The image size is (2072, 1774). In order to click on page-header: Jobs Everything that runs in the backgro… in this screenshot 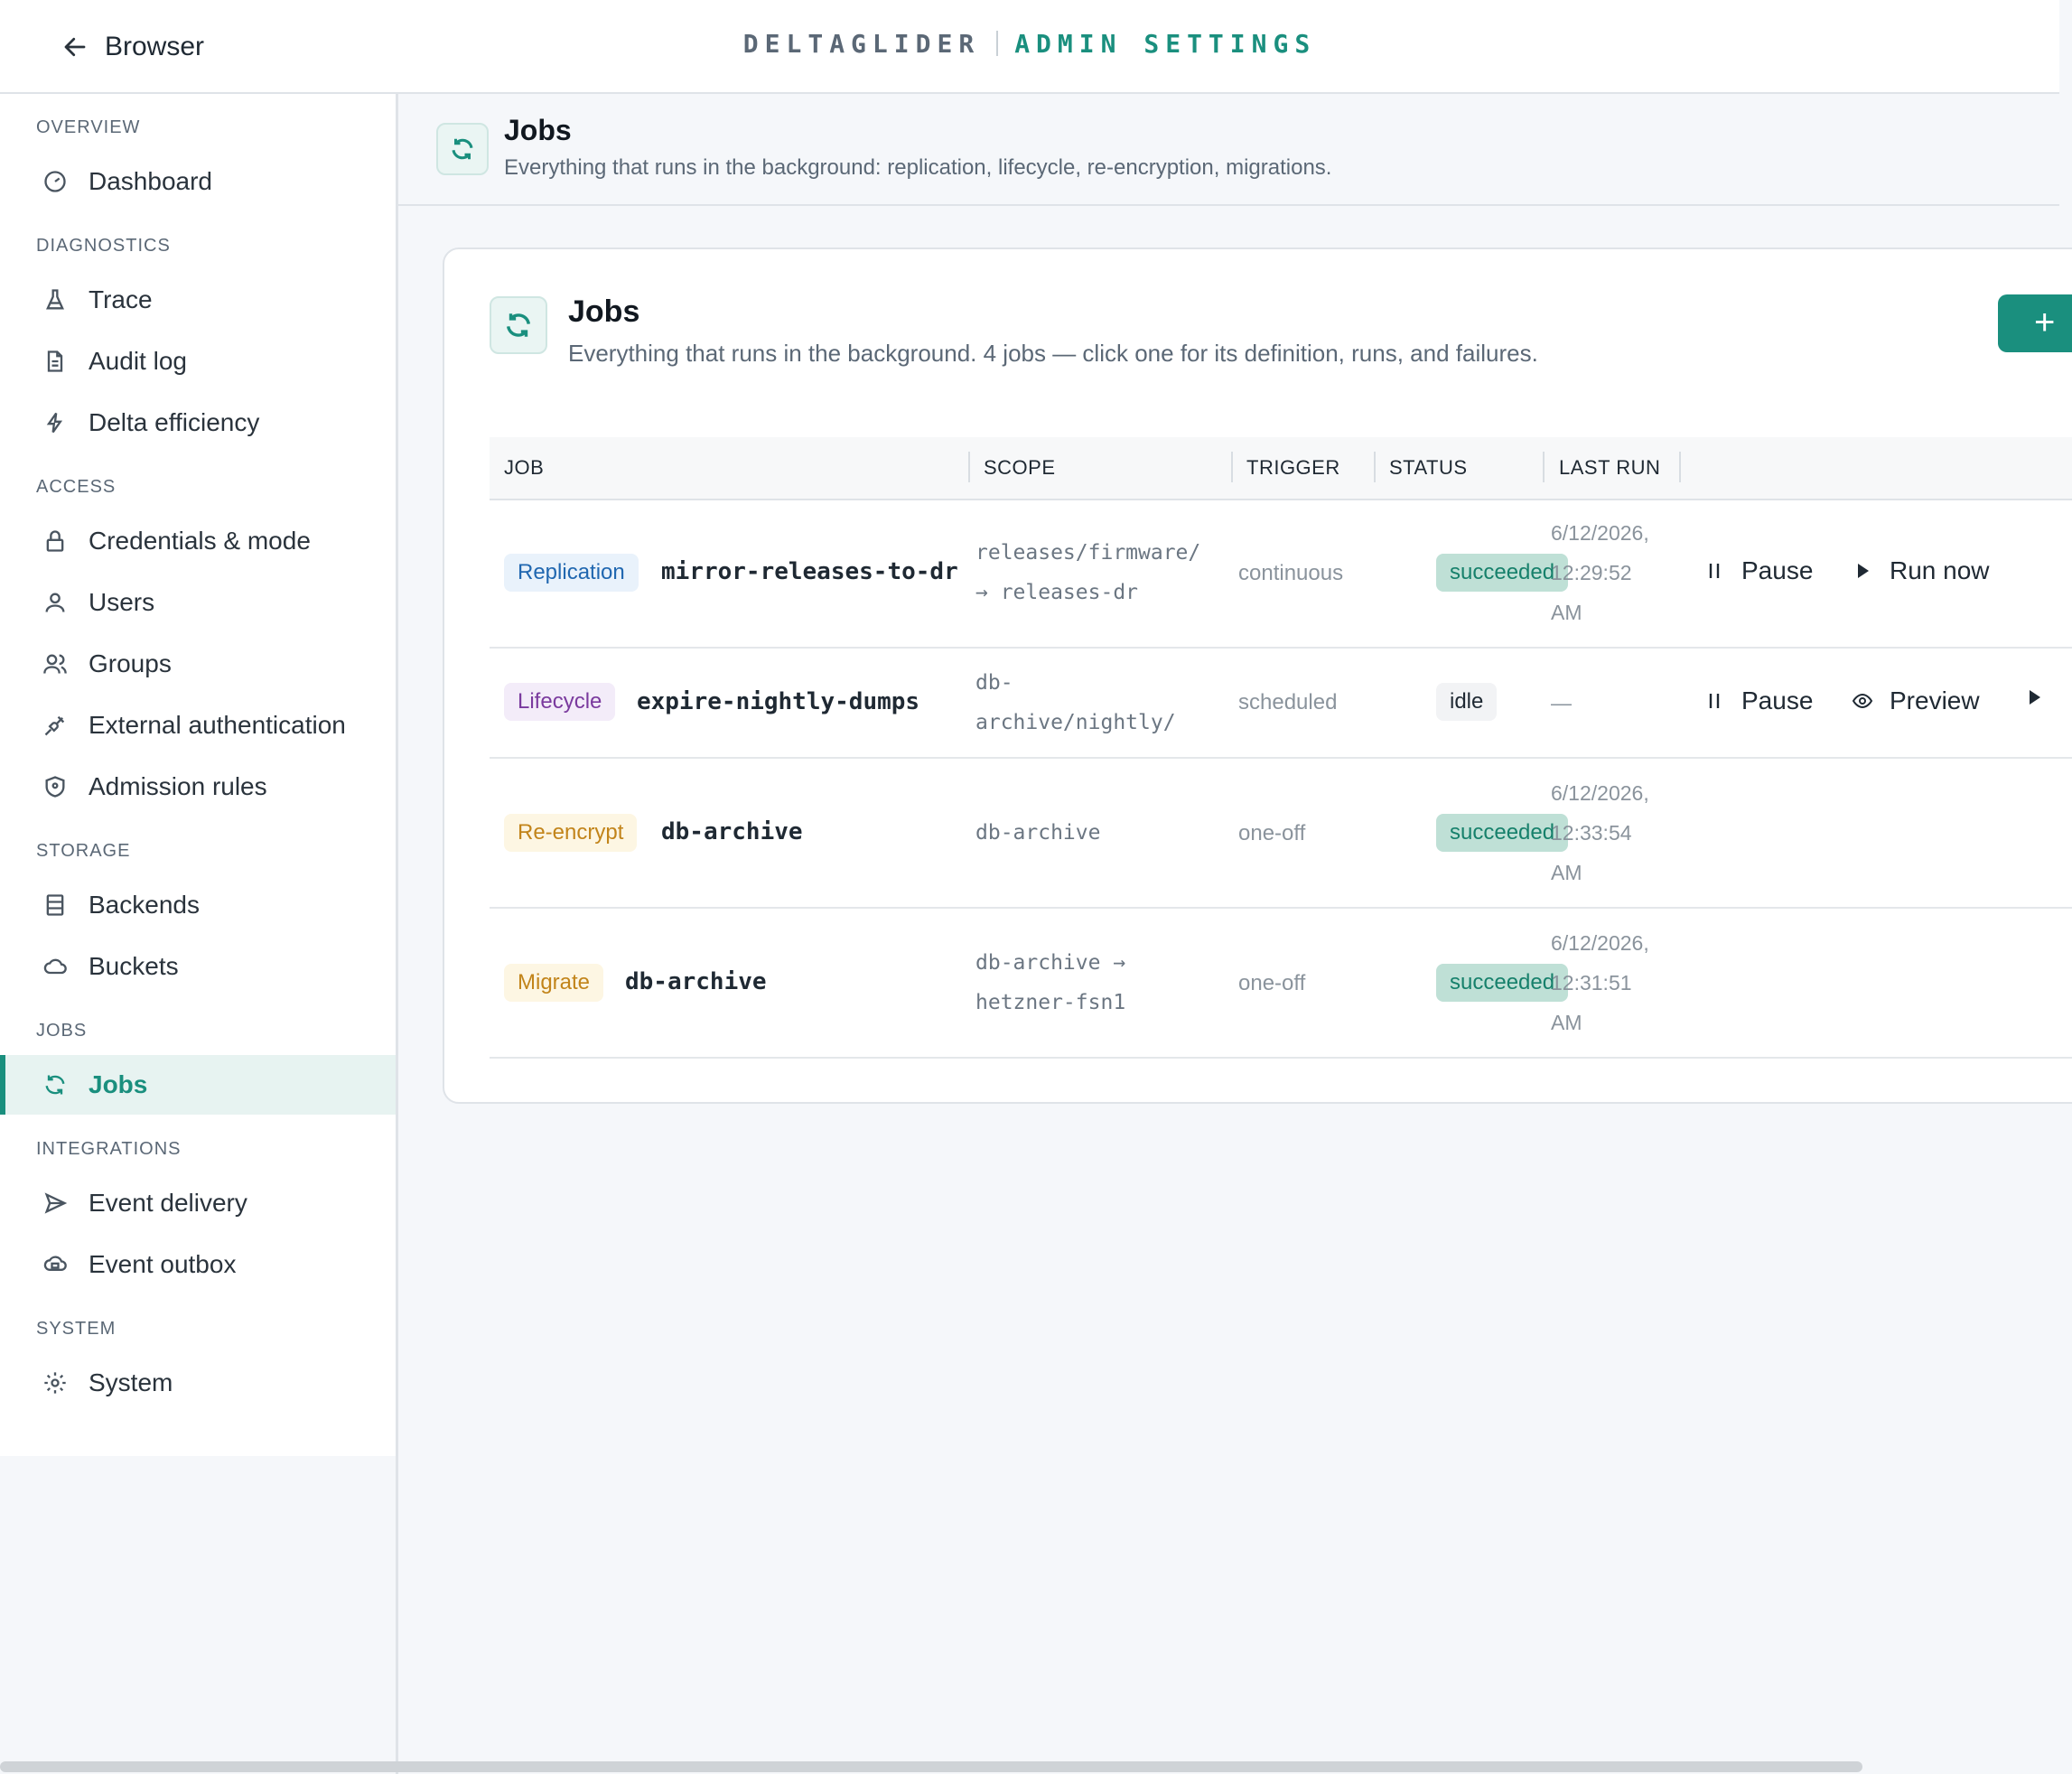, I will do `click(1228, 150)`.